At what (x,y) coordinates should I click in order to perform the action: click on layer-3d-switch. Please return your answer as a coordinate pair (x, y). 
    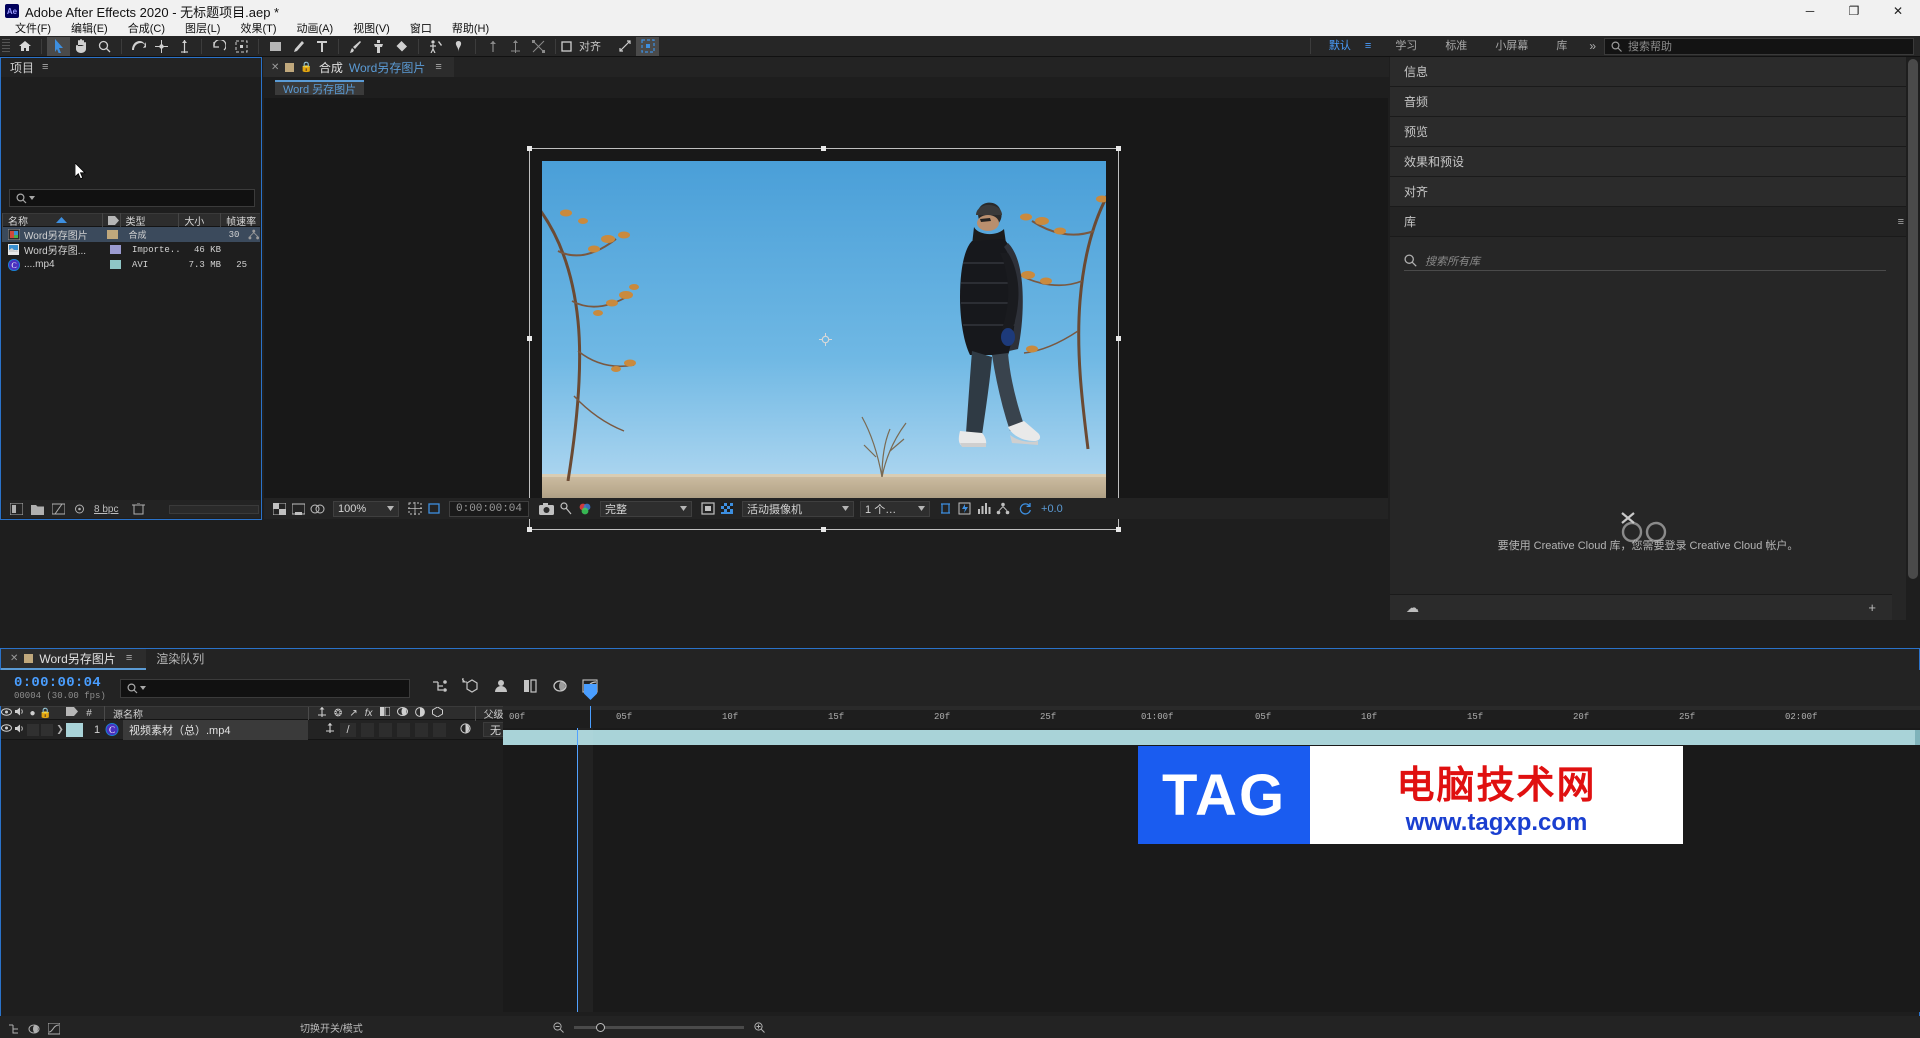
    Looking at the image, I should click on (439, 729).